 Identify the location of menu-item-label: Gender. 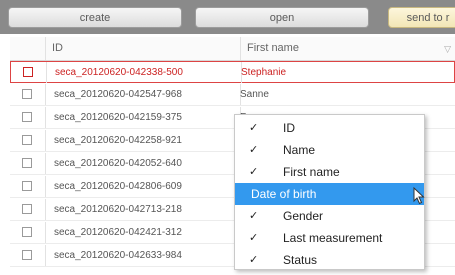
(303, 216).